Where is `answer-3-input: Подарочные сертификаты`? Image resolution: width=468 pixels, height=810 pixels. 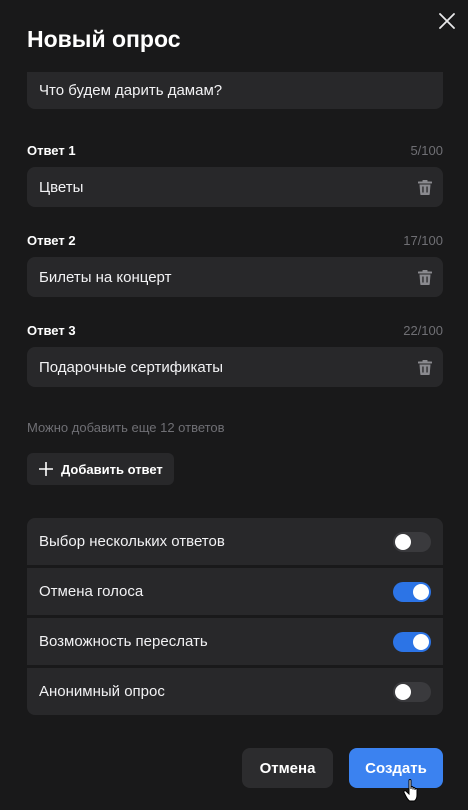
answer-3-input: Подарочные сертификаты is located at coordinates (235, 367).